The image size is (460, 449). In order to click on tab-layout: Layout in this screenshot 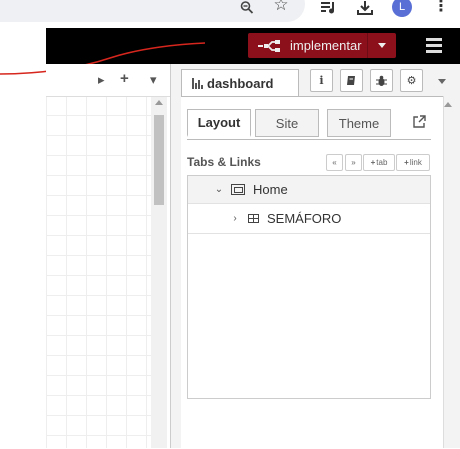, I will do `click(219, 123)`.